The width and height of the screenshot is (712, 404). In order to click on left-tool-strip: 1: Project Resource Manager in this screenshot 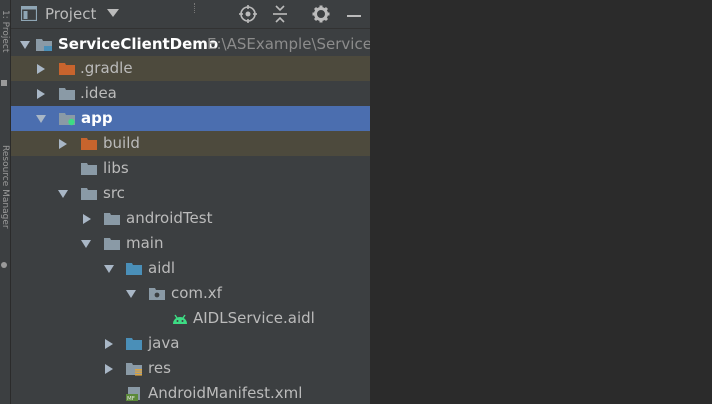, I will do `click(5, 202)`.